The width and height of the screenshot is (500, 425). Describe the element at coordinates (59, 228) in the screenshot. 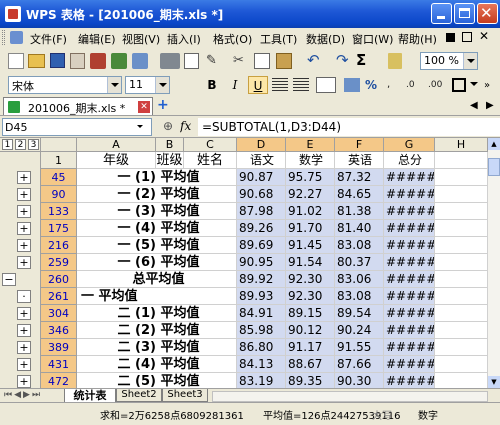

I see `row-header: 175` at that location.